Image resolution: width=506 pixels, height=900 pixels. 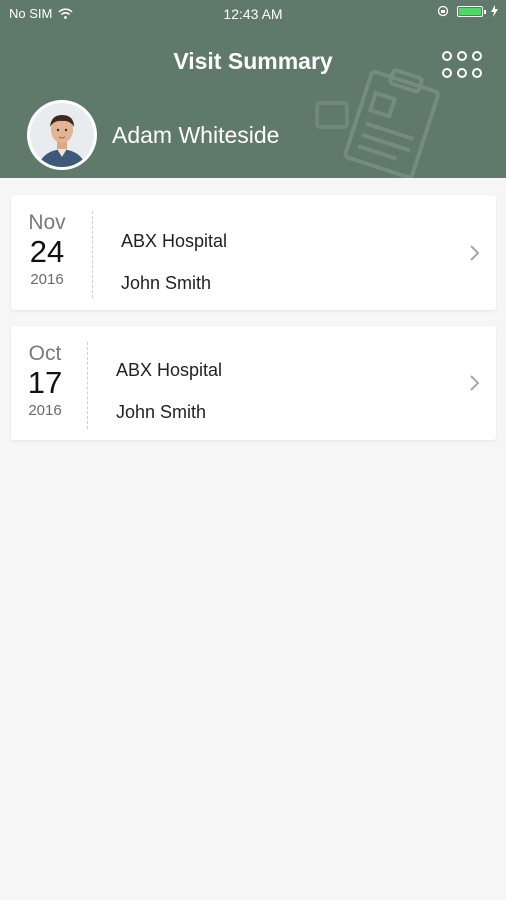 I want to click on charging-icon, so click(x=494, y=11).